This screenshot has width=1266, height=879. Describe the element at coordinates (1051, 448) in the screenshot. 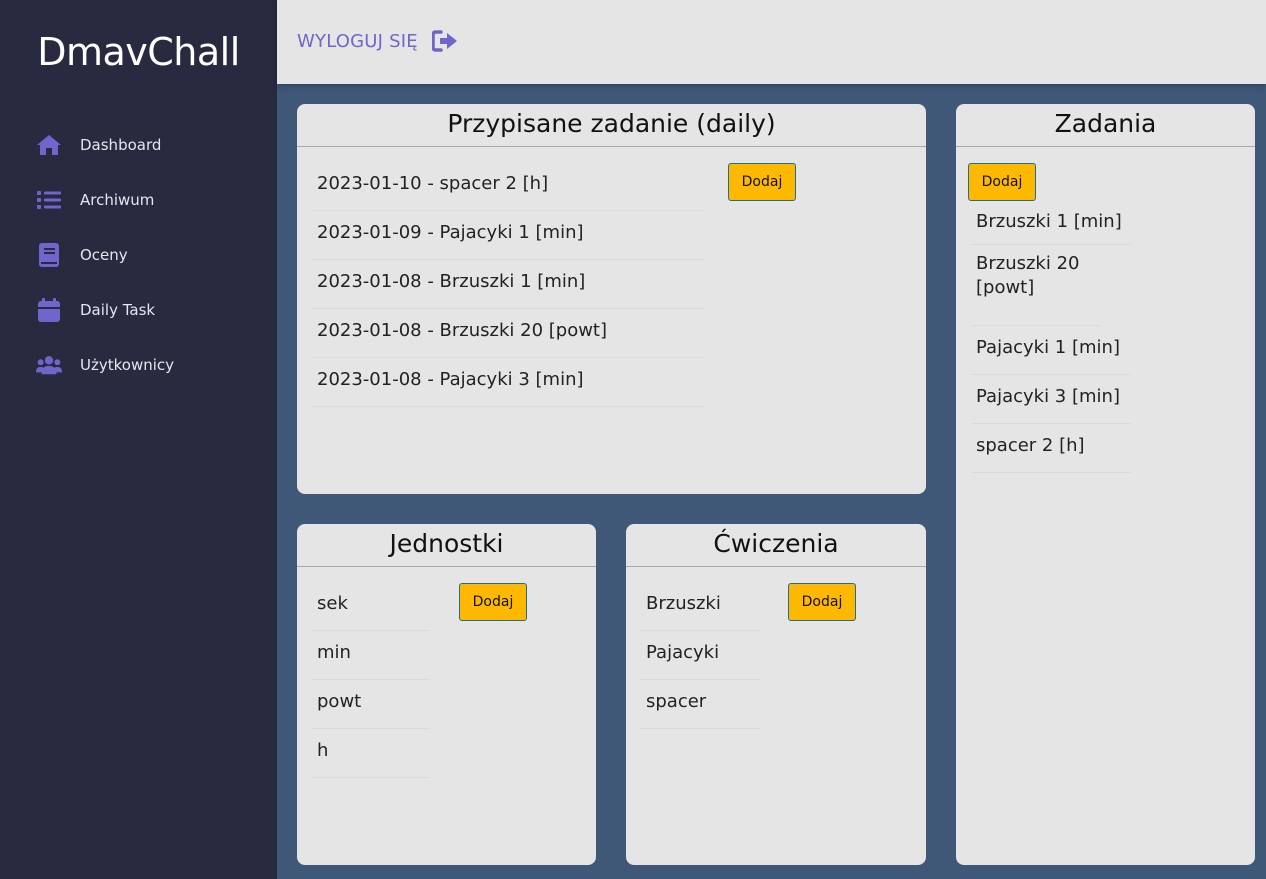

I see `list-item: spacer 2 [h]` at that location.